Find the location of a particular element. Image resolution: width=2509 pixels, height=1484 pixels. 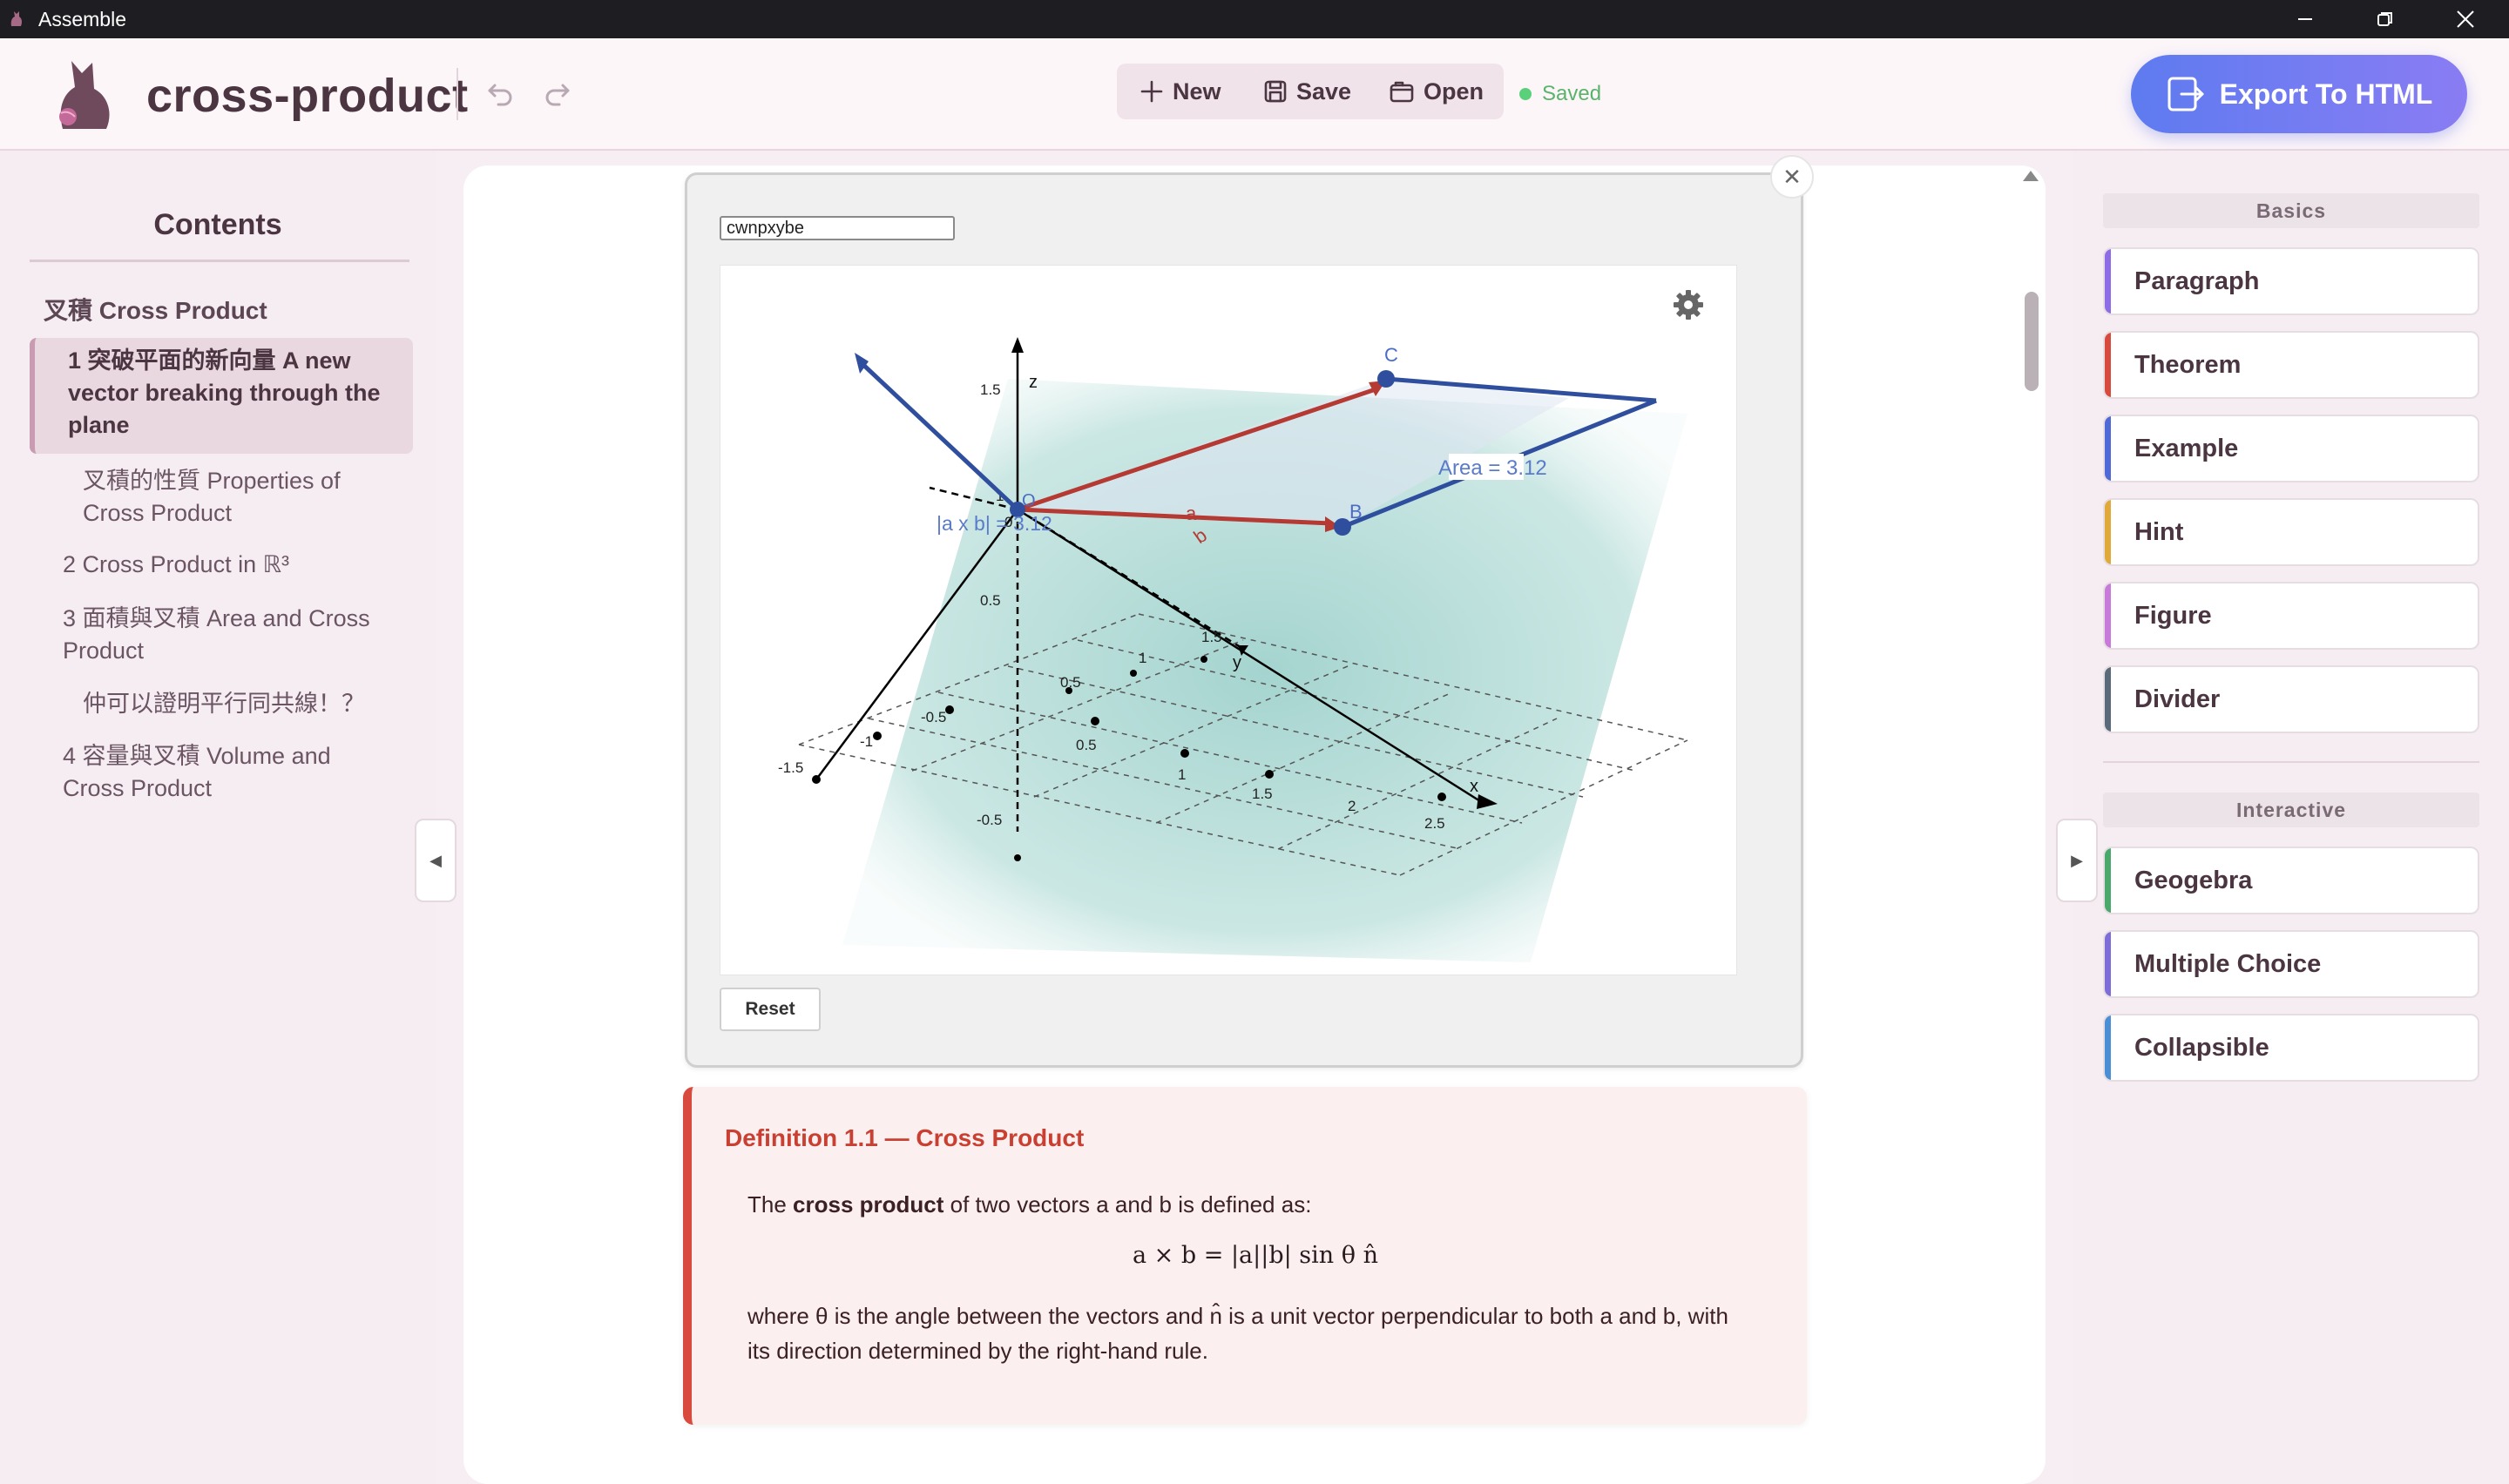

definition-intro-bold: cross product is located at coordinates (868, 1204).